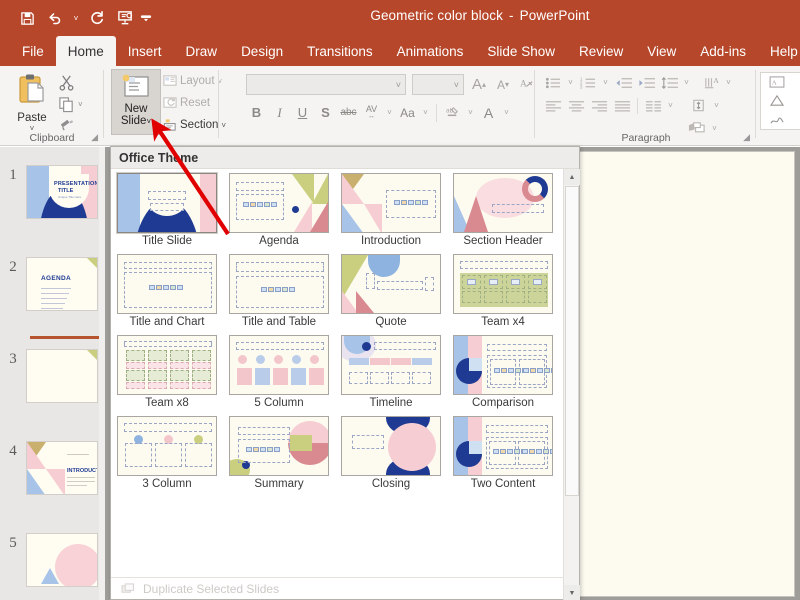 Image resolution: width=800 pixels, height=600 pixels. I want to click on line-icon, so click(796, 82).